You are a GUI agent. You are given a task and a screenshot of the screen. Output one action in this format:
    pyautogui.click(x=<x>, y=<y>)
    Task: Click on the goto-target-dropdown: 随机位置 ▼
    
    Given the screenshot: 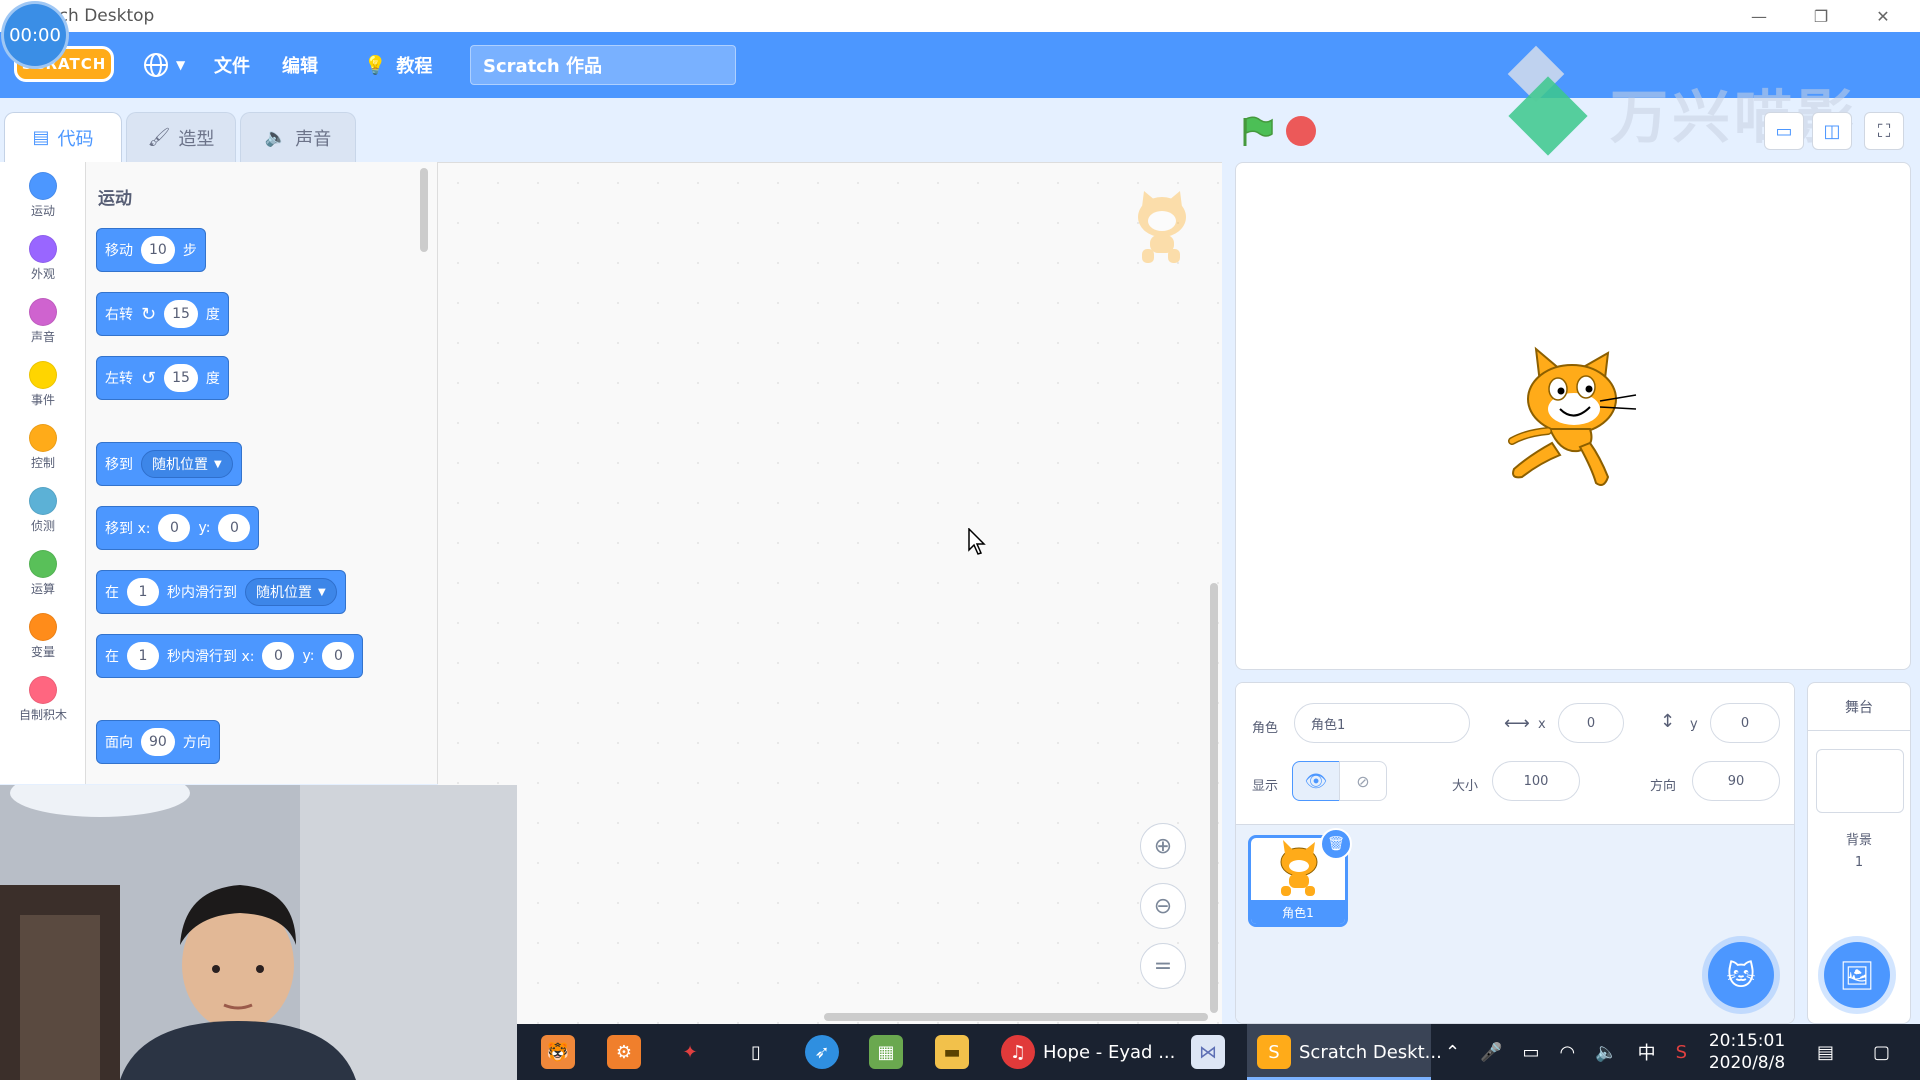 What is the action you would take?
    pyautogui.click(x=187, y=464)
    